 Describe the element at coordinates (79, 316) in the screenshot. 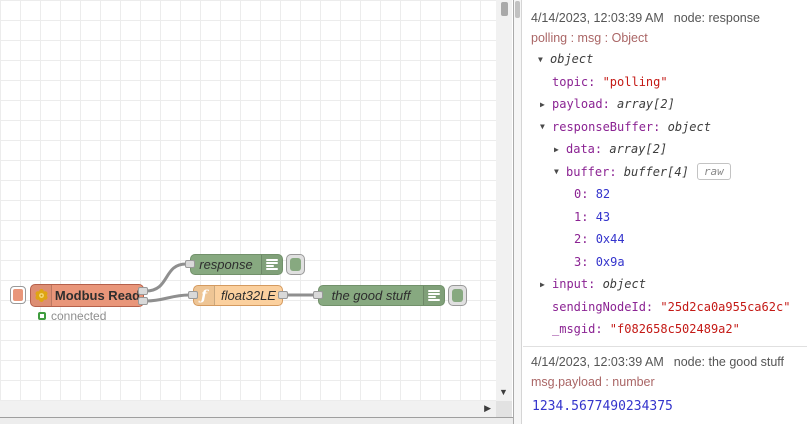

I see `modbus-status-text: connected` at that location.